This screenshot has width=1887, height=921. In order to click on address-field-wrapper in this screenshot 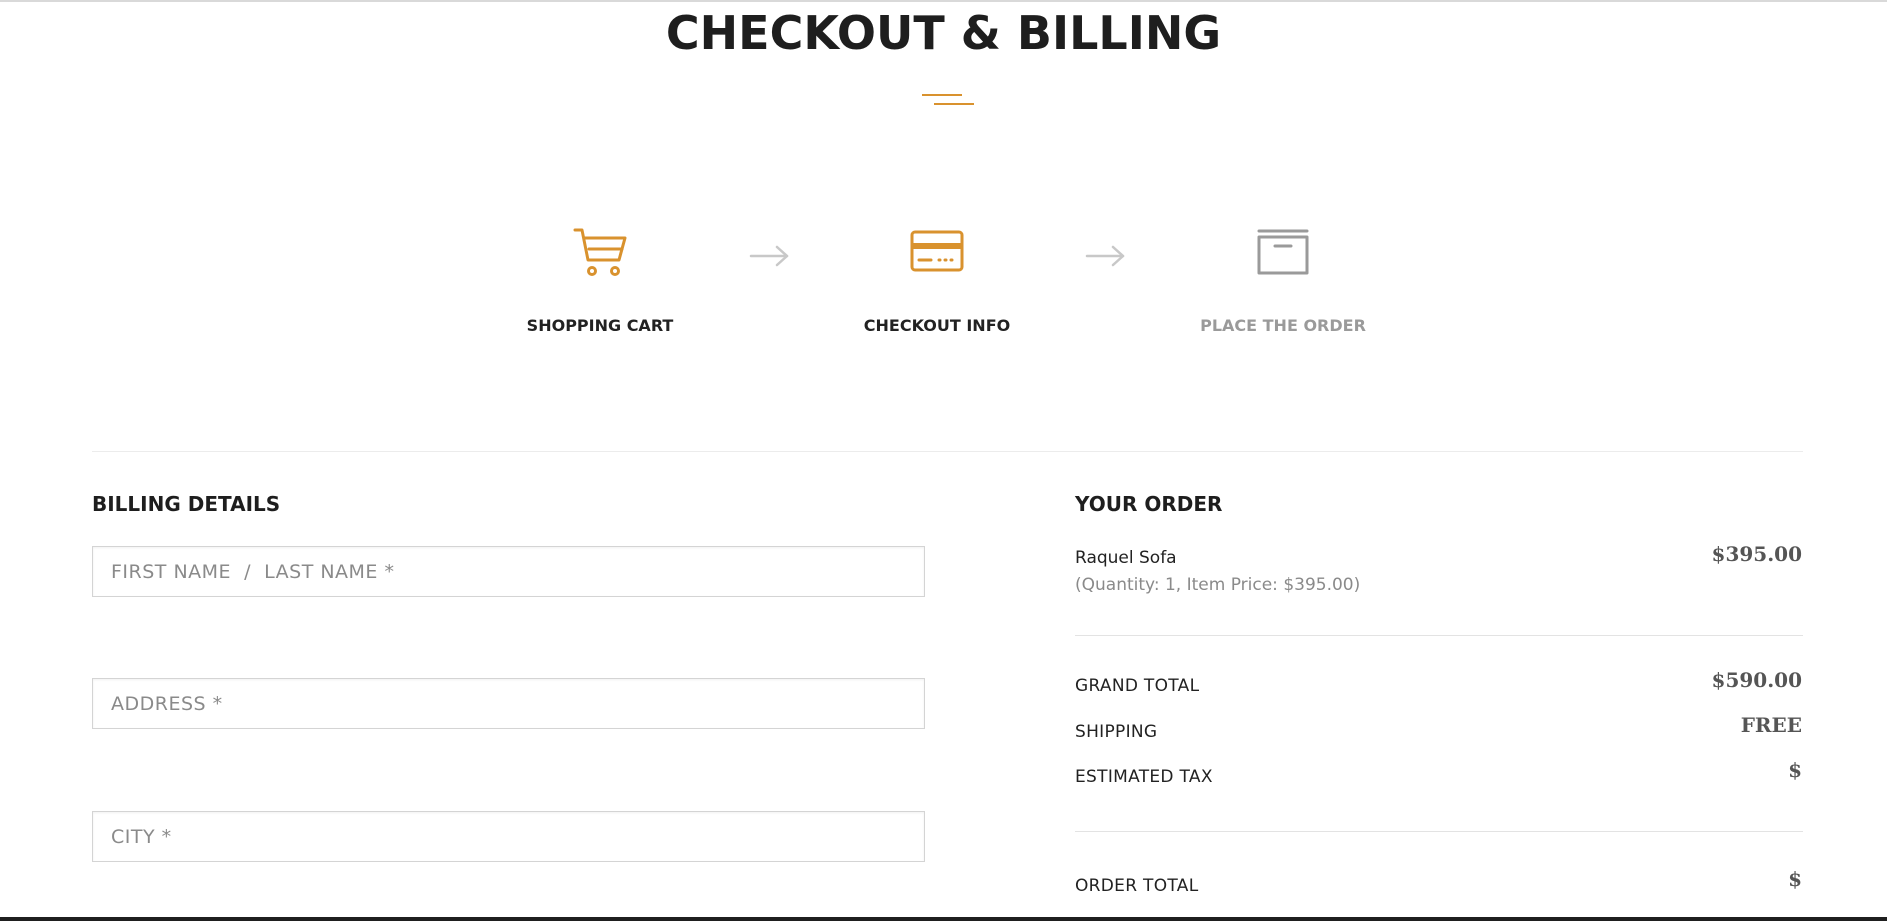, I will do `click(508, 703)`.